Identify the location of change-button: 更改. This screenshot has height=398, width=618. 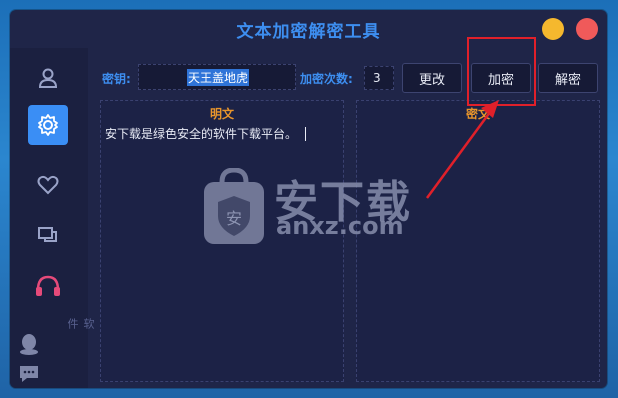
(432, 78).